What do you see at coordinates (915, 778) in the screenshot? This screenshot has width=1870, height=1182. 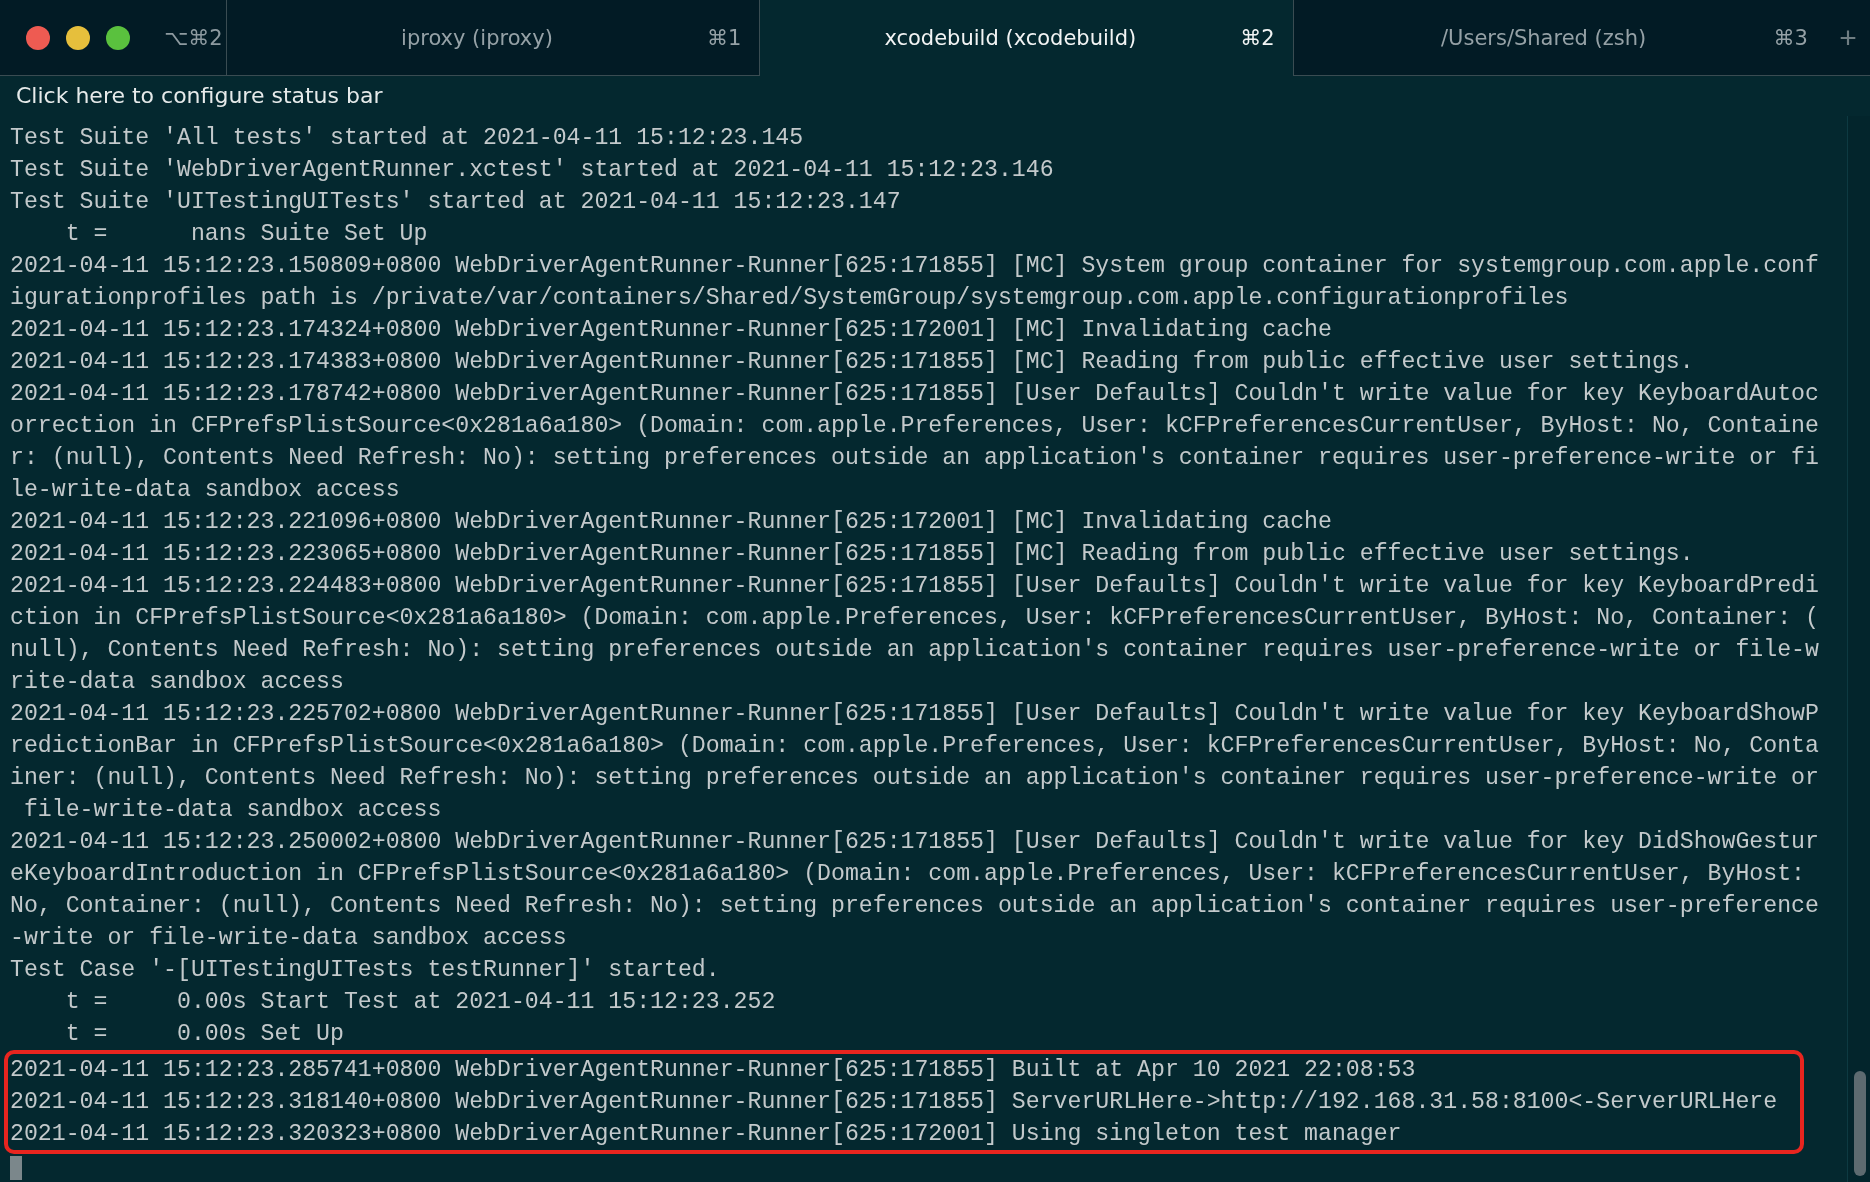 I see `terminal-line: iner: (null), Contents Need Refresh: No): setting preferences outside an application's container requires user-preference-write or` at bounding box center [915, 778].